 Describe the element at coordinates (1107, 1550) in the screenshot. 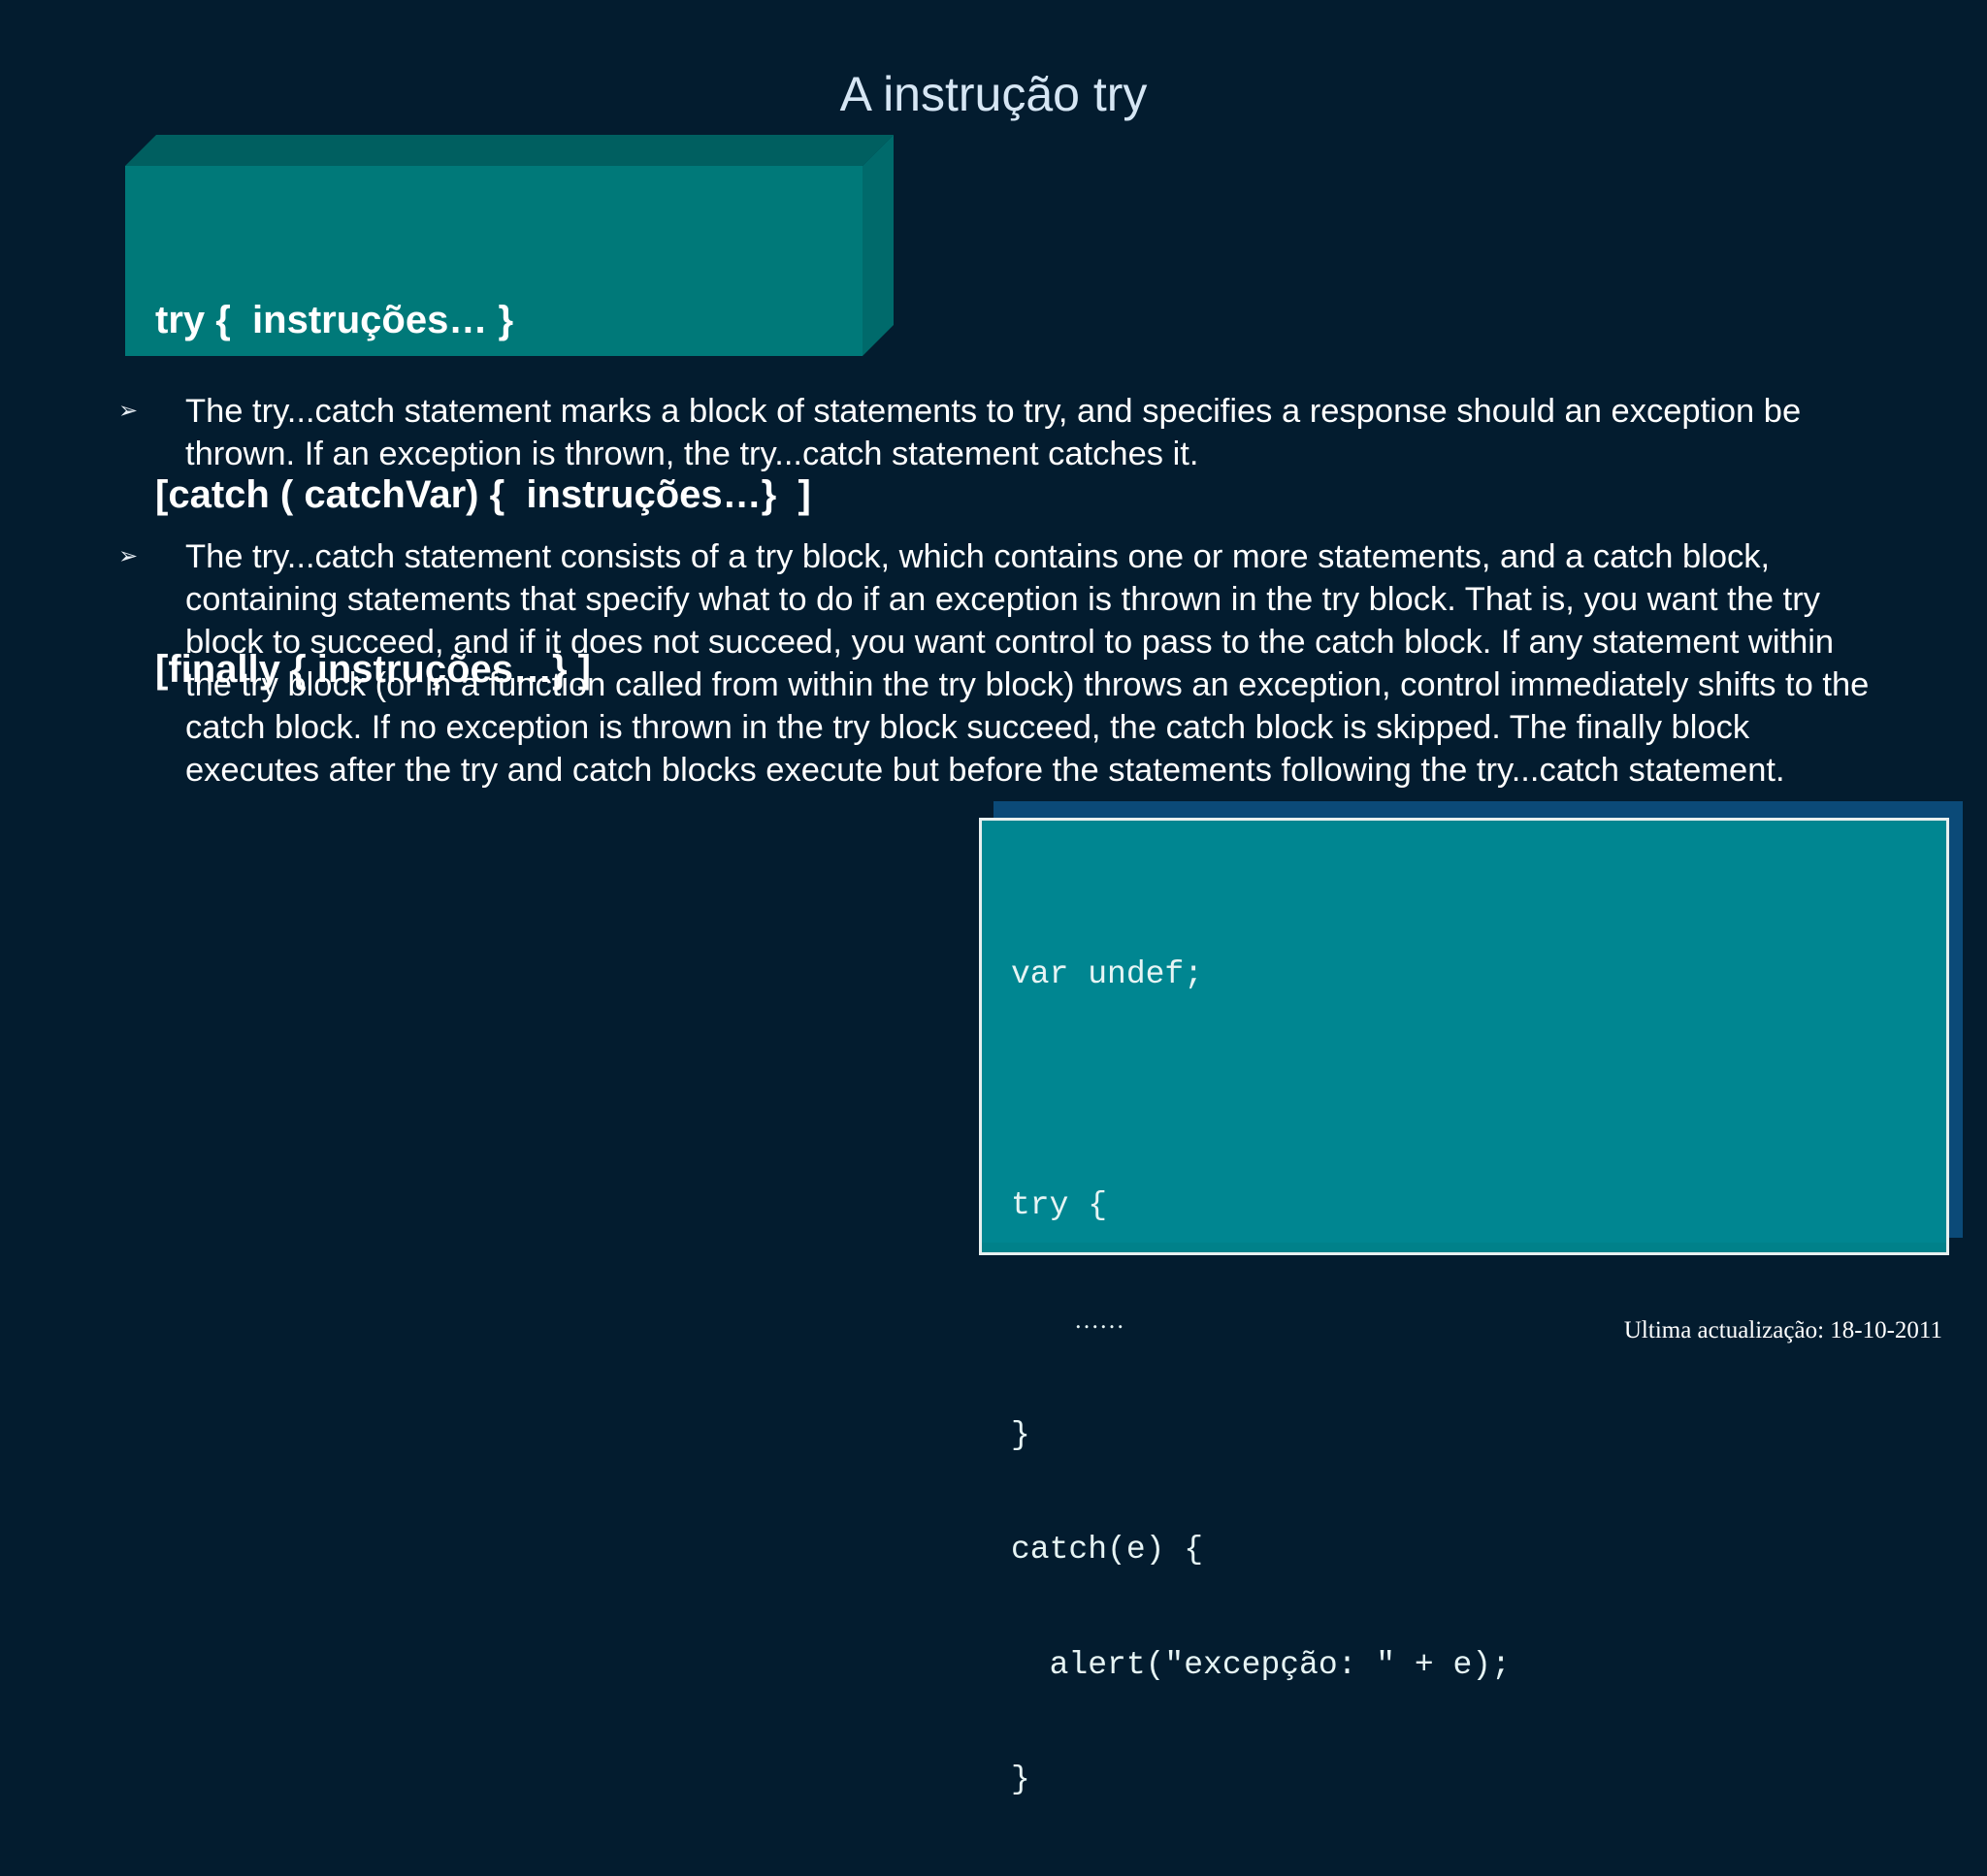

I see `code-line: catch(e) {` at that location.